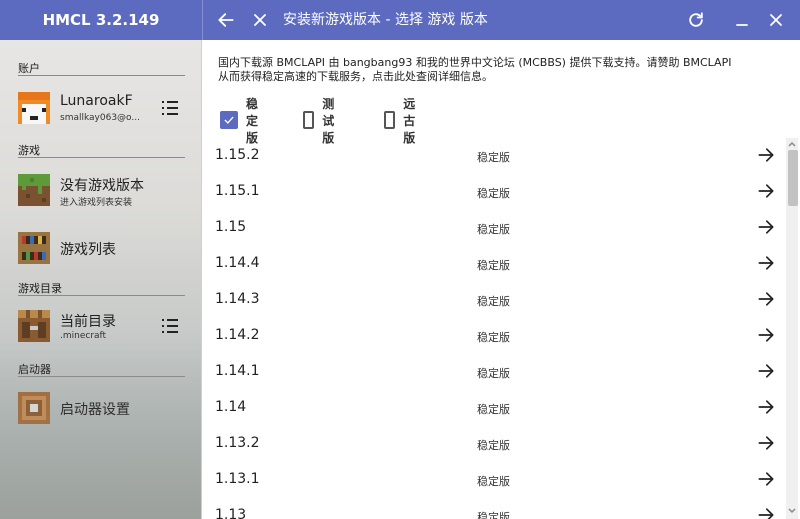  What do you see at coordinates (237, 191) in the screenshot?
I see `version-number: 1.15.1` at bounding box center [237, 191].